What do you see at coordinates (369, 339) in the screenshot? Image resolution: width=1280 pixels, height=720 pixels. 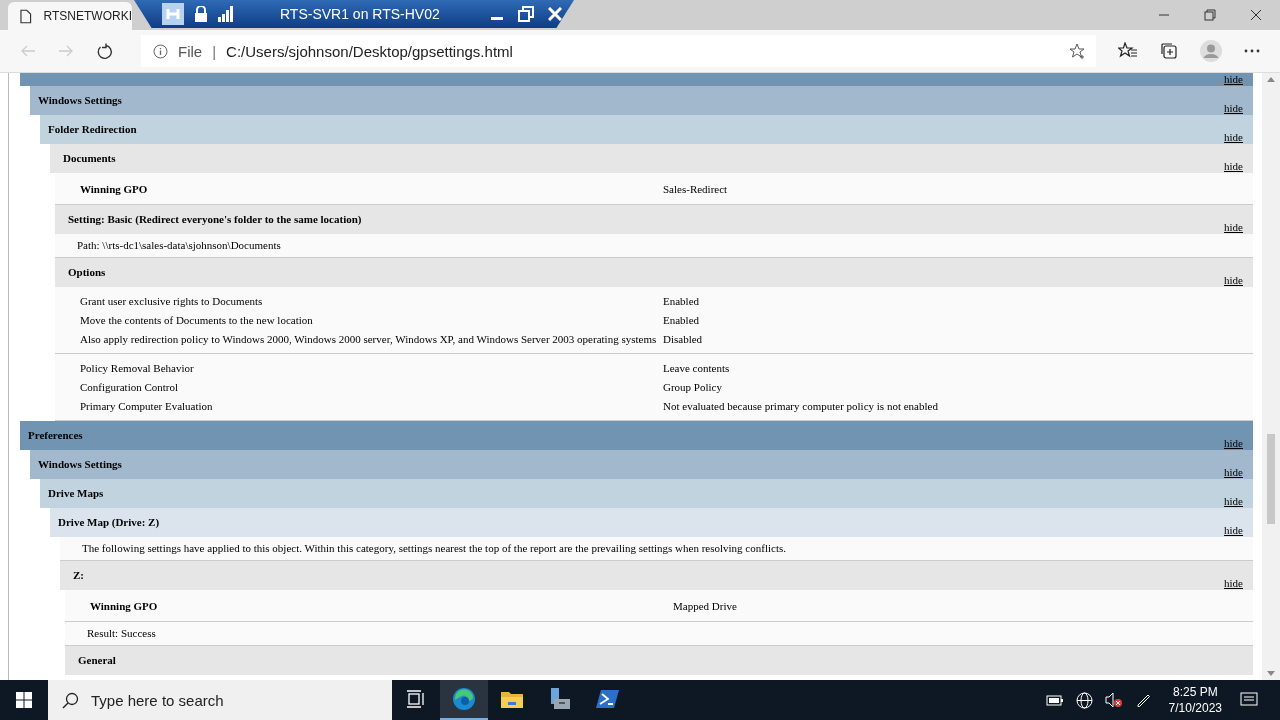 I see `setting-name: Also apply redirection policy to Windows 2000, Windows 2000 server, Windows XP, and Windows Server 2003 operating systems` at bounding box center [369, 339].